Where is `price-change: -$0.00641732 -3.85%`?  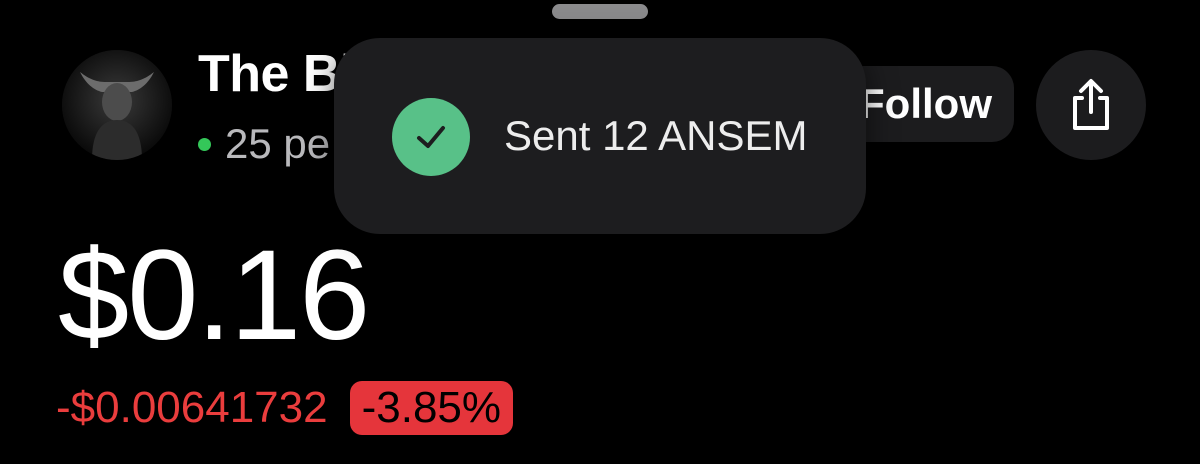 price-change: -$0.00641732 -3.85% is located at coordinates (285, 408).